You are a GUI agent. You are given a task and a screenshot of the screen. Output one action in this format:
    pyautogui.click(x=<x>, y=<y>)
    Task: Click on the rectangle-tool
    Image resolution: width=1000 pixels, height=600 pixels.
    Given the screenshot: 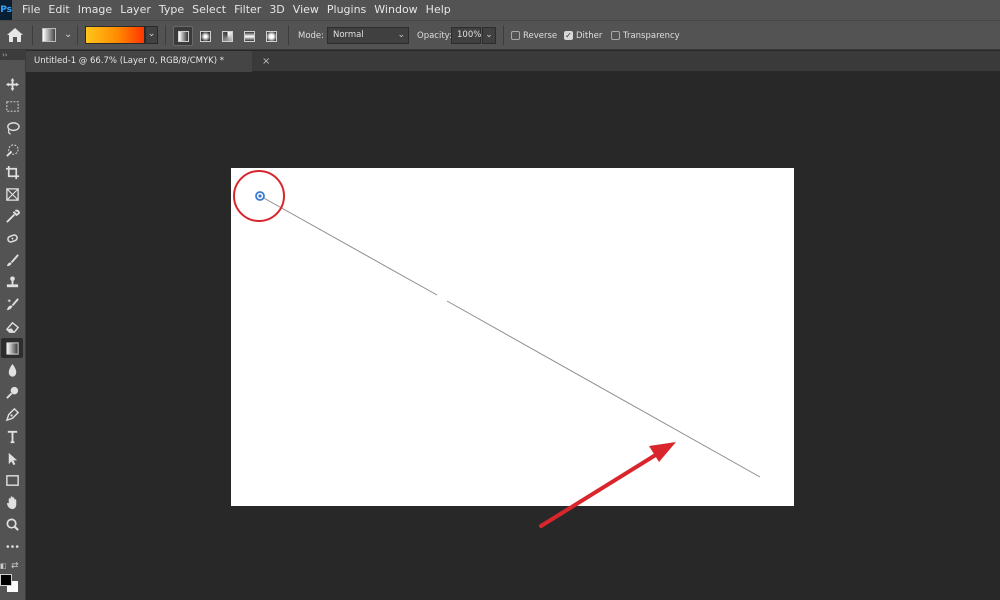 What is the action you would take?
    pyautogui.click(x=12, y=480)
    